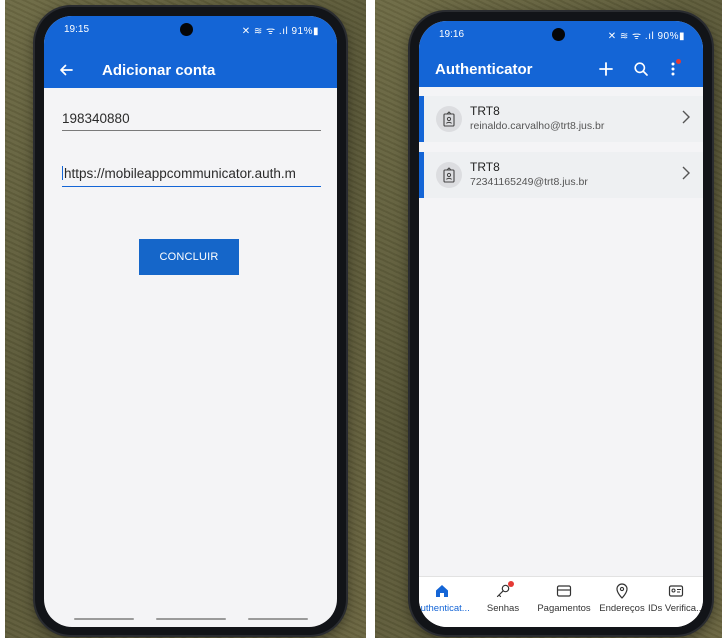 Image resolution: width=722 pixels, height=638 pixels. I want to click on url-field-value: https://mobileappcommunicator.auth.m, so click(180, 173).